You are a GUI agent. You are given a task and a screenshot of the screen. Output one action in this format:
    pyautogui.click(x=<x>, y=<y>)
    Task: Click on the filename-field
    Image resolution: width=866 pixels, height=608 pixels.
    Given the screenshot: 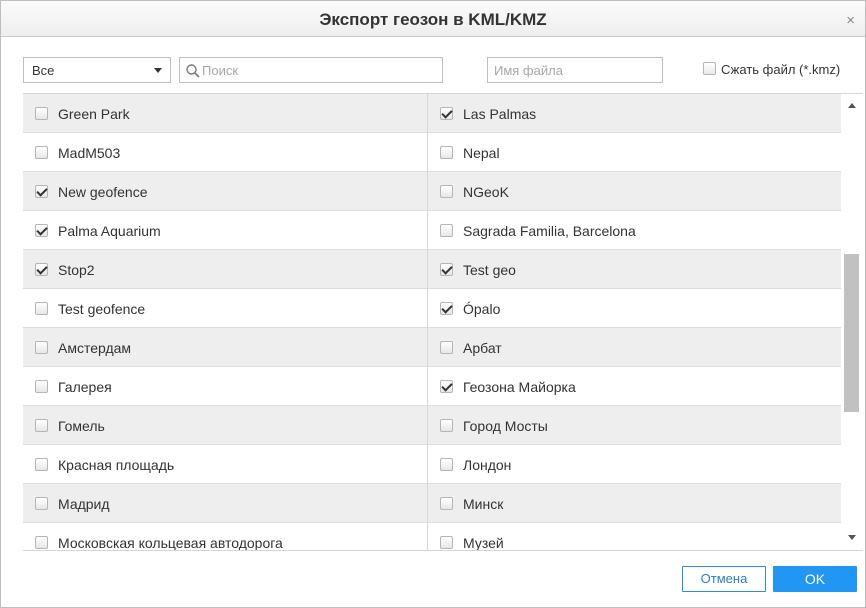 What is the action you would take?
    pyautogui.click(x=575, y=70)
    